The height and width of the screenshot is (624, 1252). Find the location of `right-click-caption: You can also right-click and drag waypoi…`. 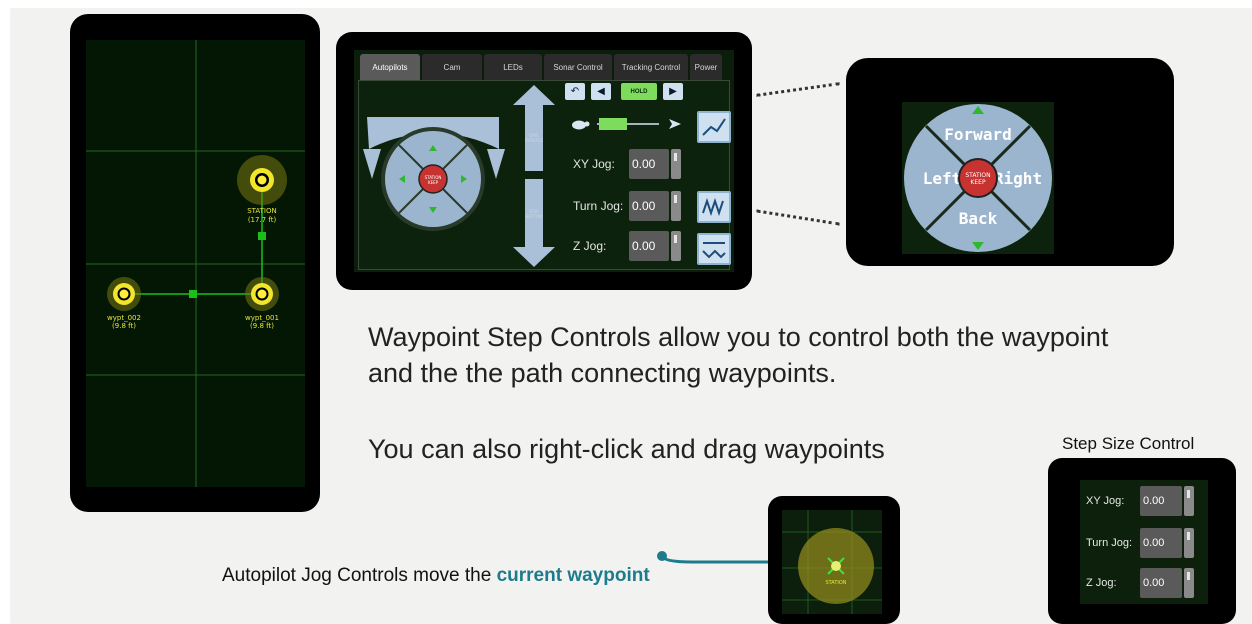

right-click-caption: You can also right-click and drag waypoi… is located at coordinates (626, 449).